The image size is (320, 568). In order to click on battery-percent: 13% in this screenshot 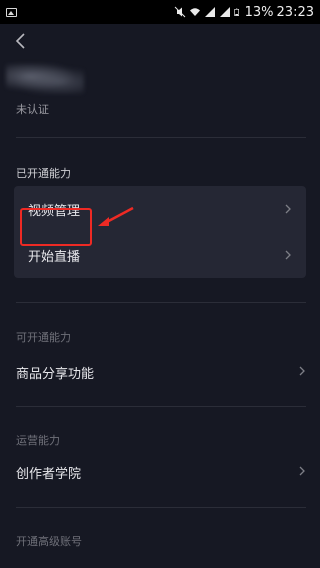, I will do `click(259, 12)`.